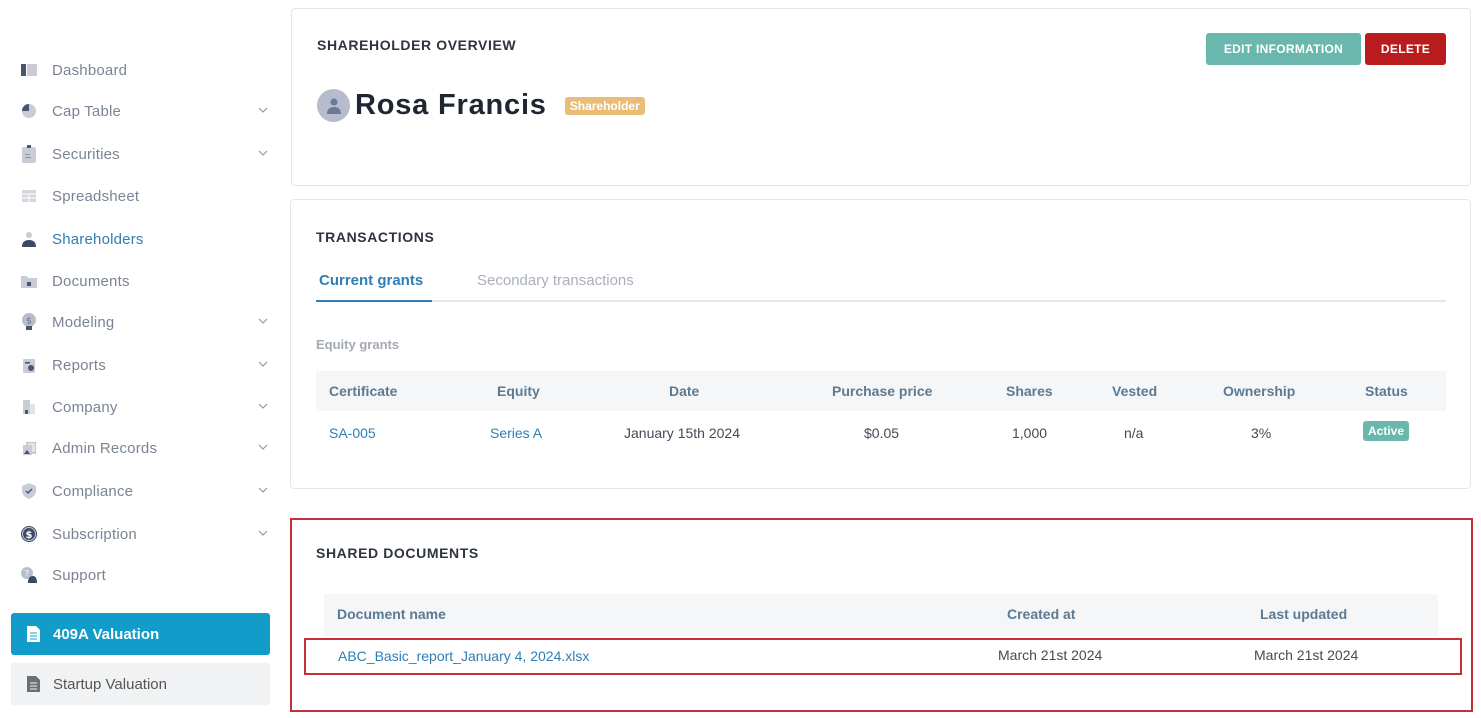 The image size is (1481, 718). I want to click on grant-date: January 15th 2024, so click(682, 433).